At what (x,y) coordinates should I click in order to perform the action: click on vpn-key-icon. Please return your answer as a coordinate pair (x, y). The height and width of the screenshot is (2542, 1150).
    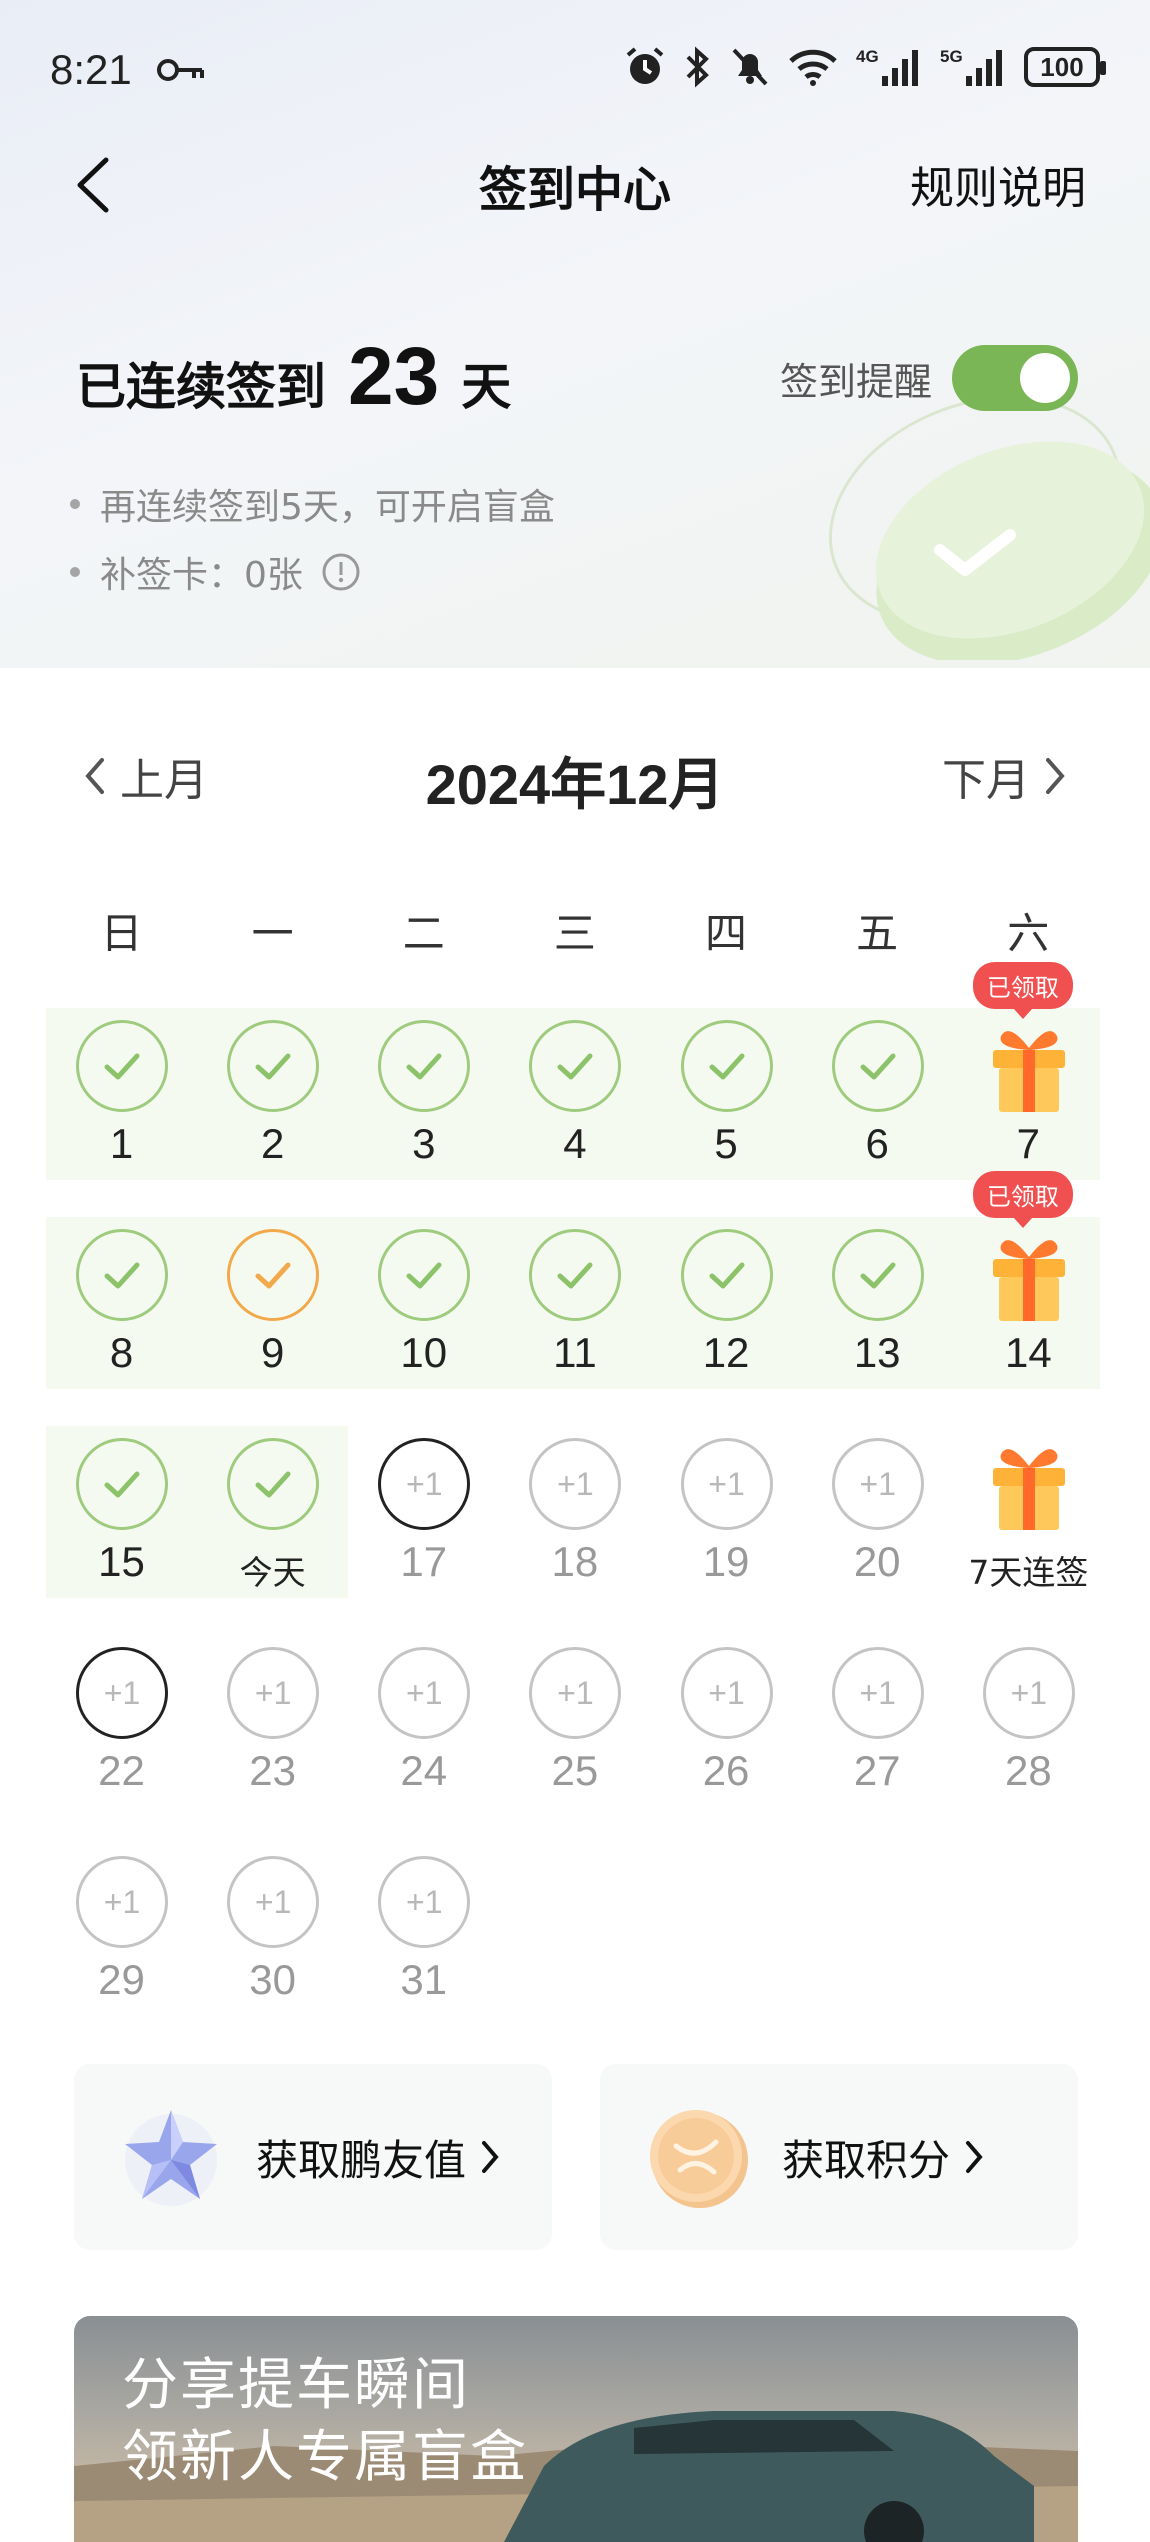
    Looking at the image, I should click on (180, 70).